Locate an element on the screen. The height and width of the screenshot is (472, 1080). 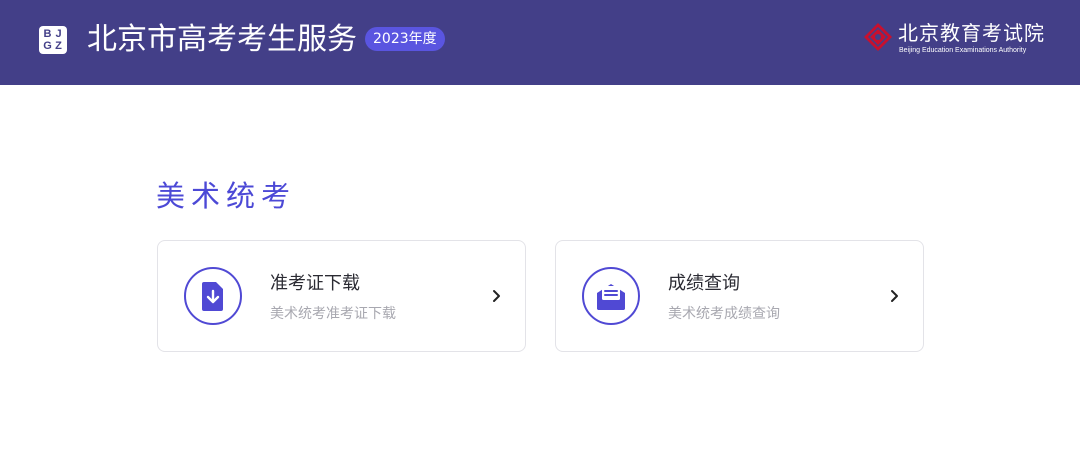
logo-letter: B is located at coordinates (47, 34).